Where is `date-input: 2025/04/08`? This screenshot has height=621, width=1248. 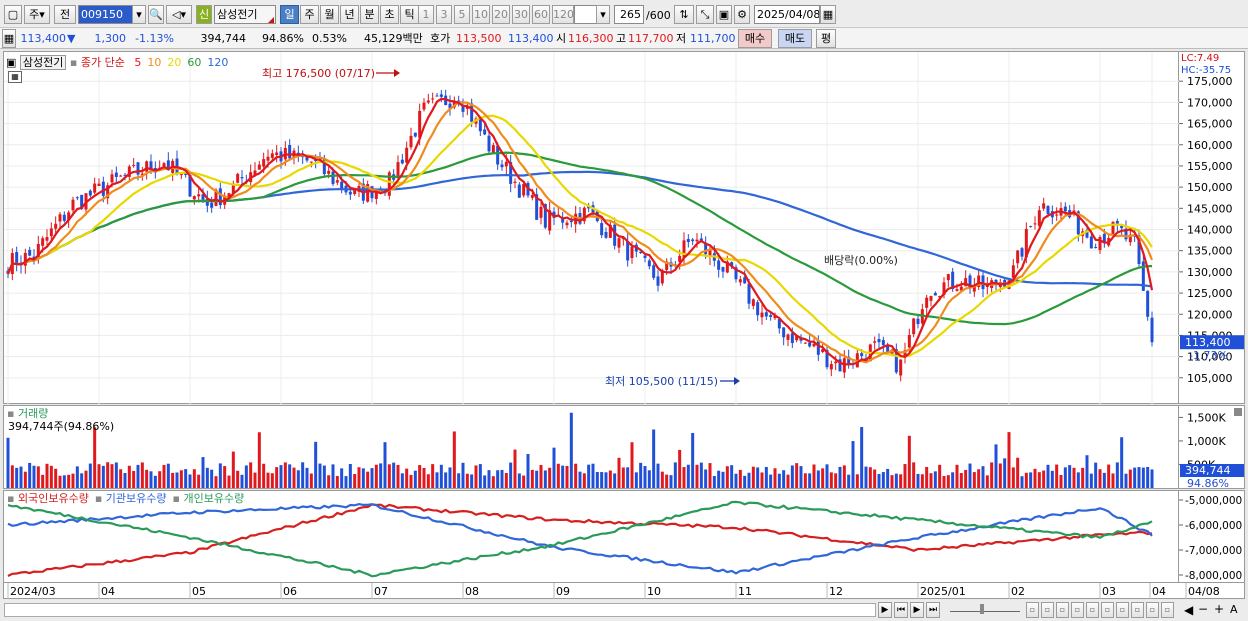
date-input: 2025/04/08 is located at coordinates (787, 14).